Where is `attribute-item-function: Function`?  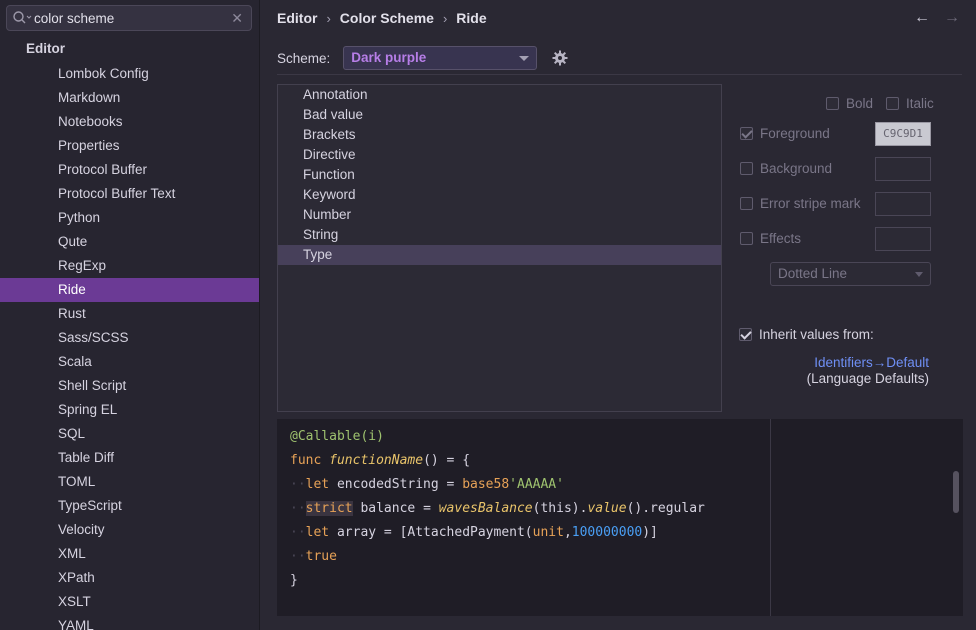
attribute-item-function: Function is located at coordinates (499, 175).